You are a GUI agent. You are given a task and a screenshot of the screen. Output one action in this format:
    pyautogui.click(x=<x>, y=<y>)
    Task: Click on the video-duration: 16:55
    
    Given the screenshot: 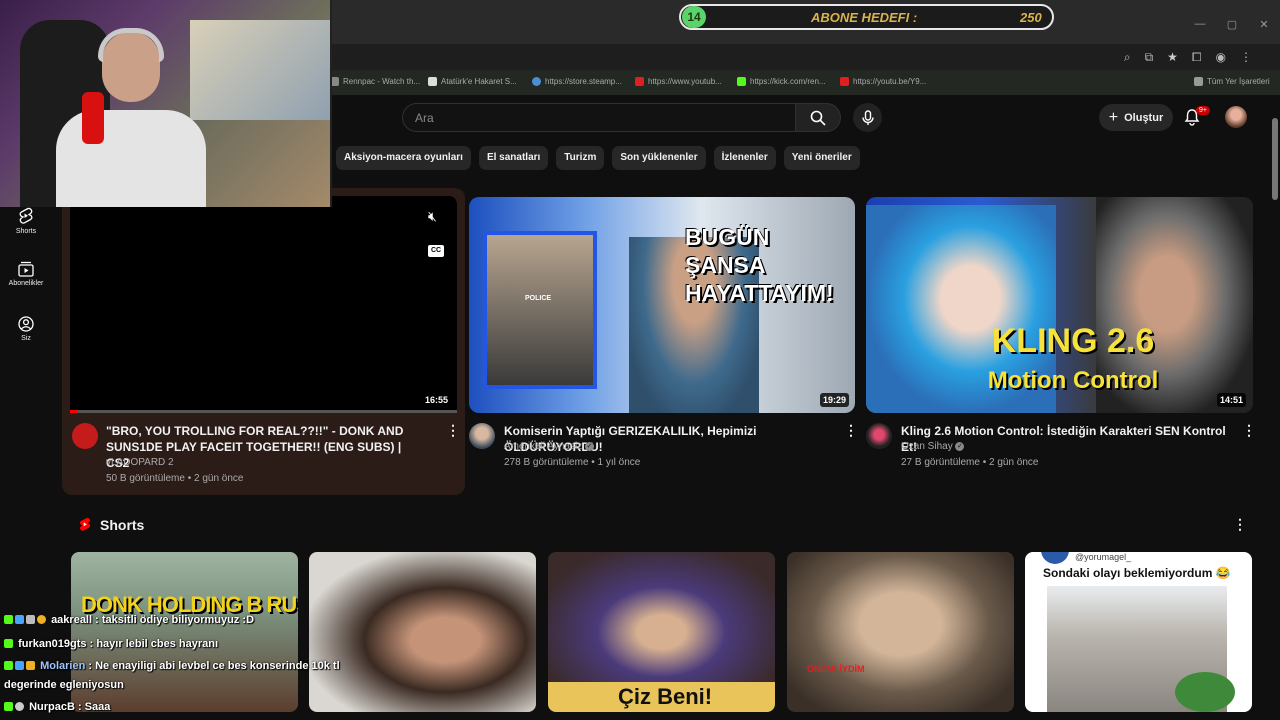 What is the action you would take?
    pyautogui.click(x=437, y=400)
    